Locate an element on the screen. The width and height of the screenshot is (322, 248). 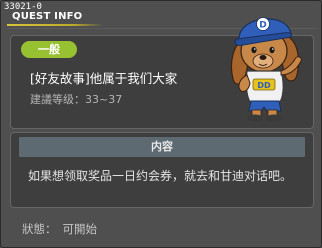
status-label: 狀態： is located at coordinates (39, 229).